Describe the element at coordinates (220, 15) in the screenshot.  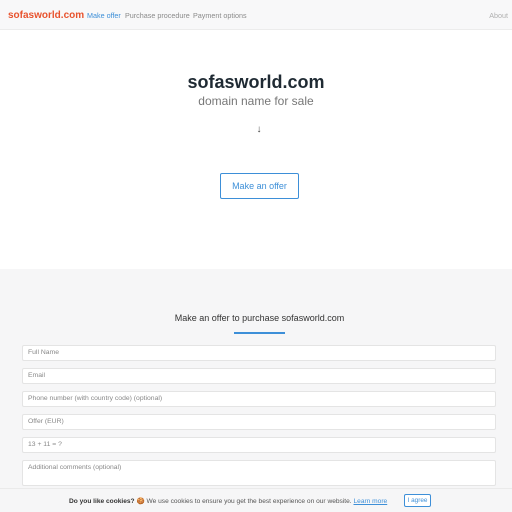
I see `nav-link-payment-options: Payment options` at that location.